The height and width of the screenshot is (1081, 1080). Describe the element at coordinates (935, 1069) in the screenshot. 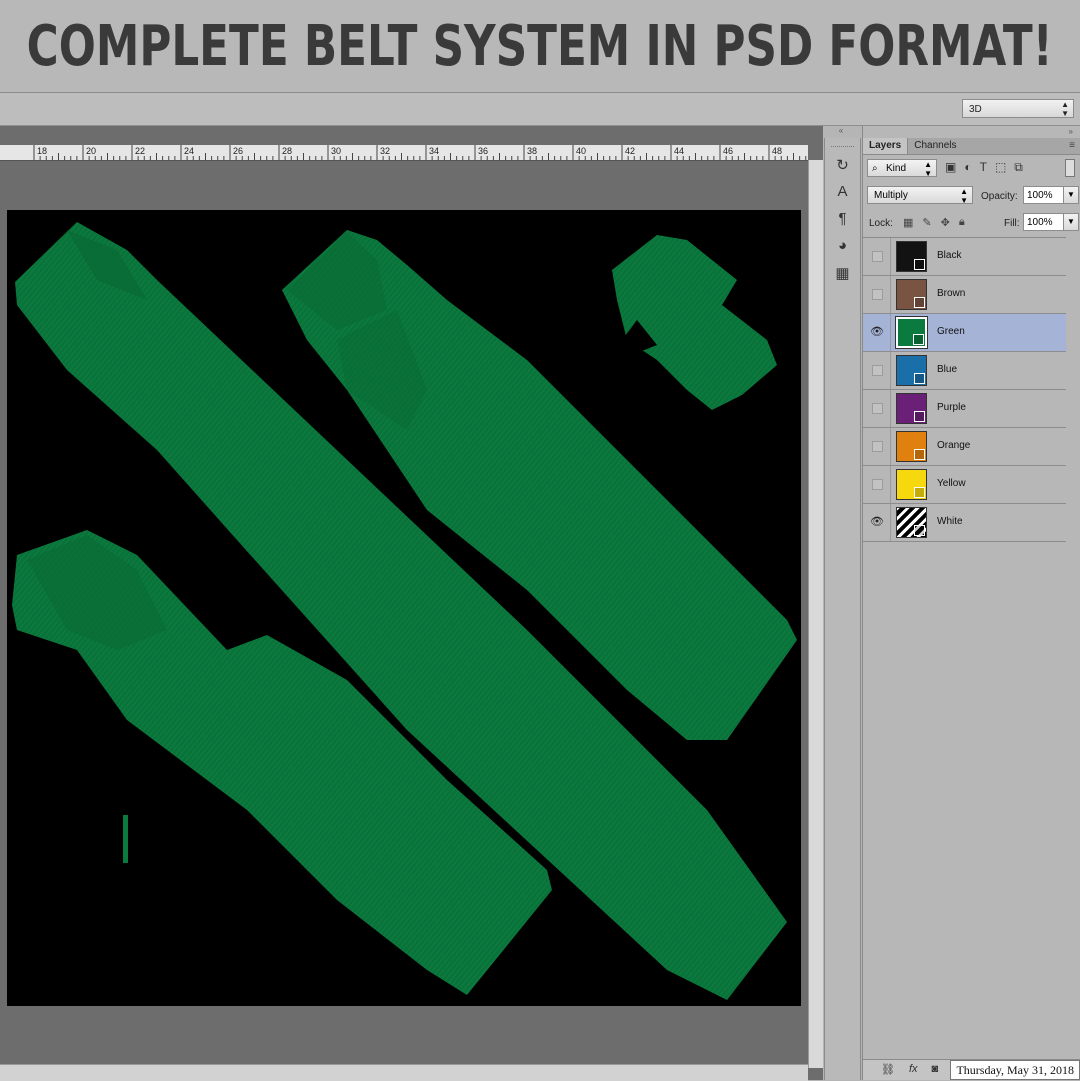

I see `add-mask-icon: ◙` at that location.